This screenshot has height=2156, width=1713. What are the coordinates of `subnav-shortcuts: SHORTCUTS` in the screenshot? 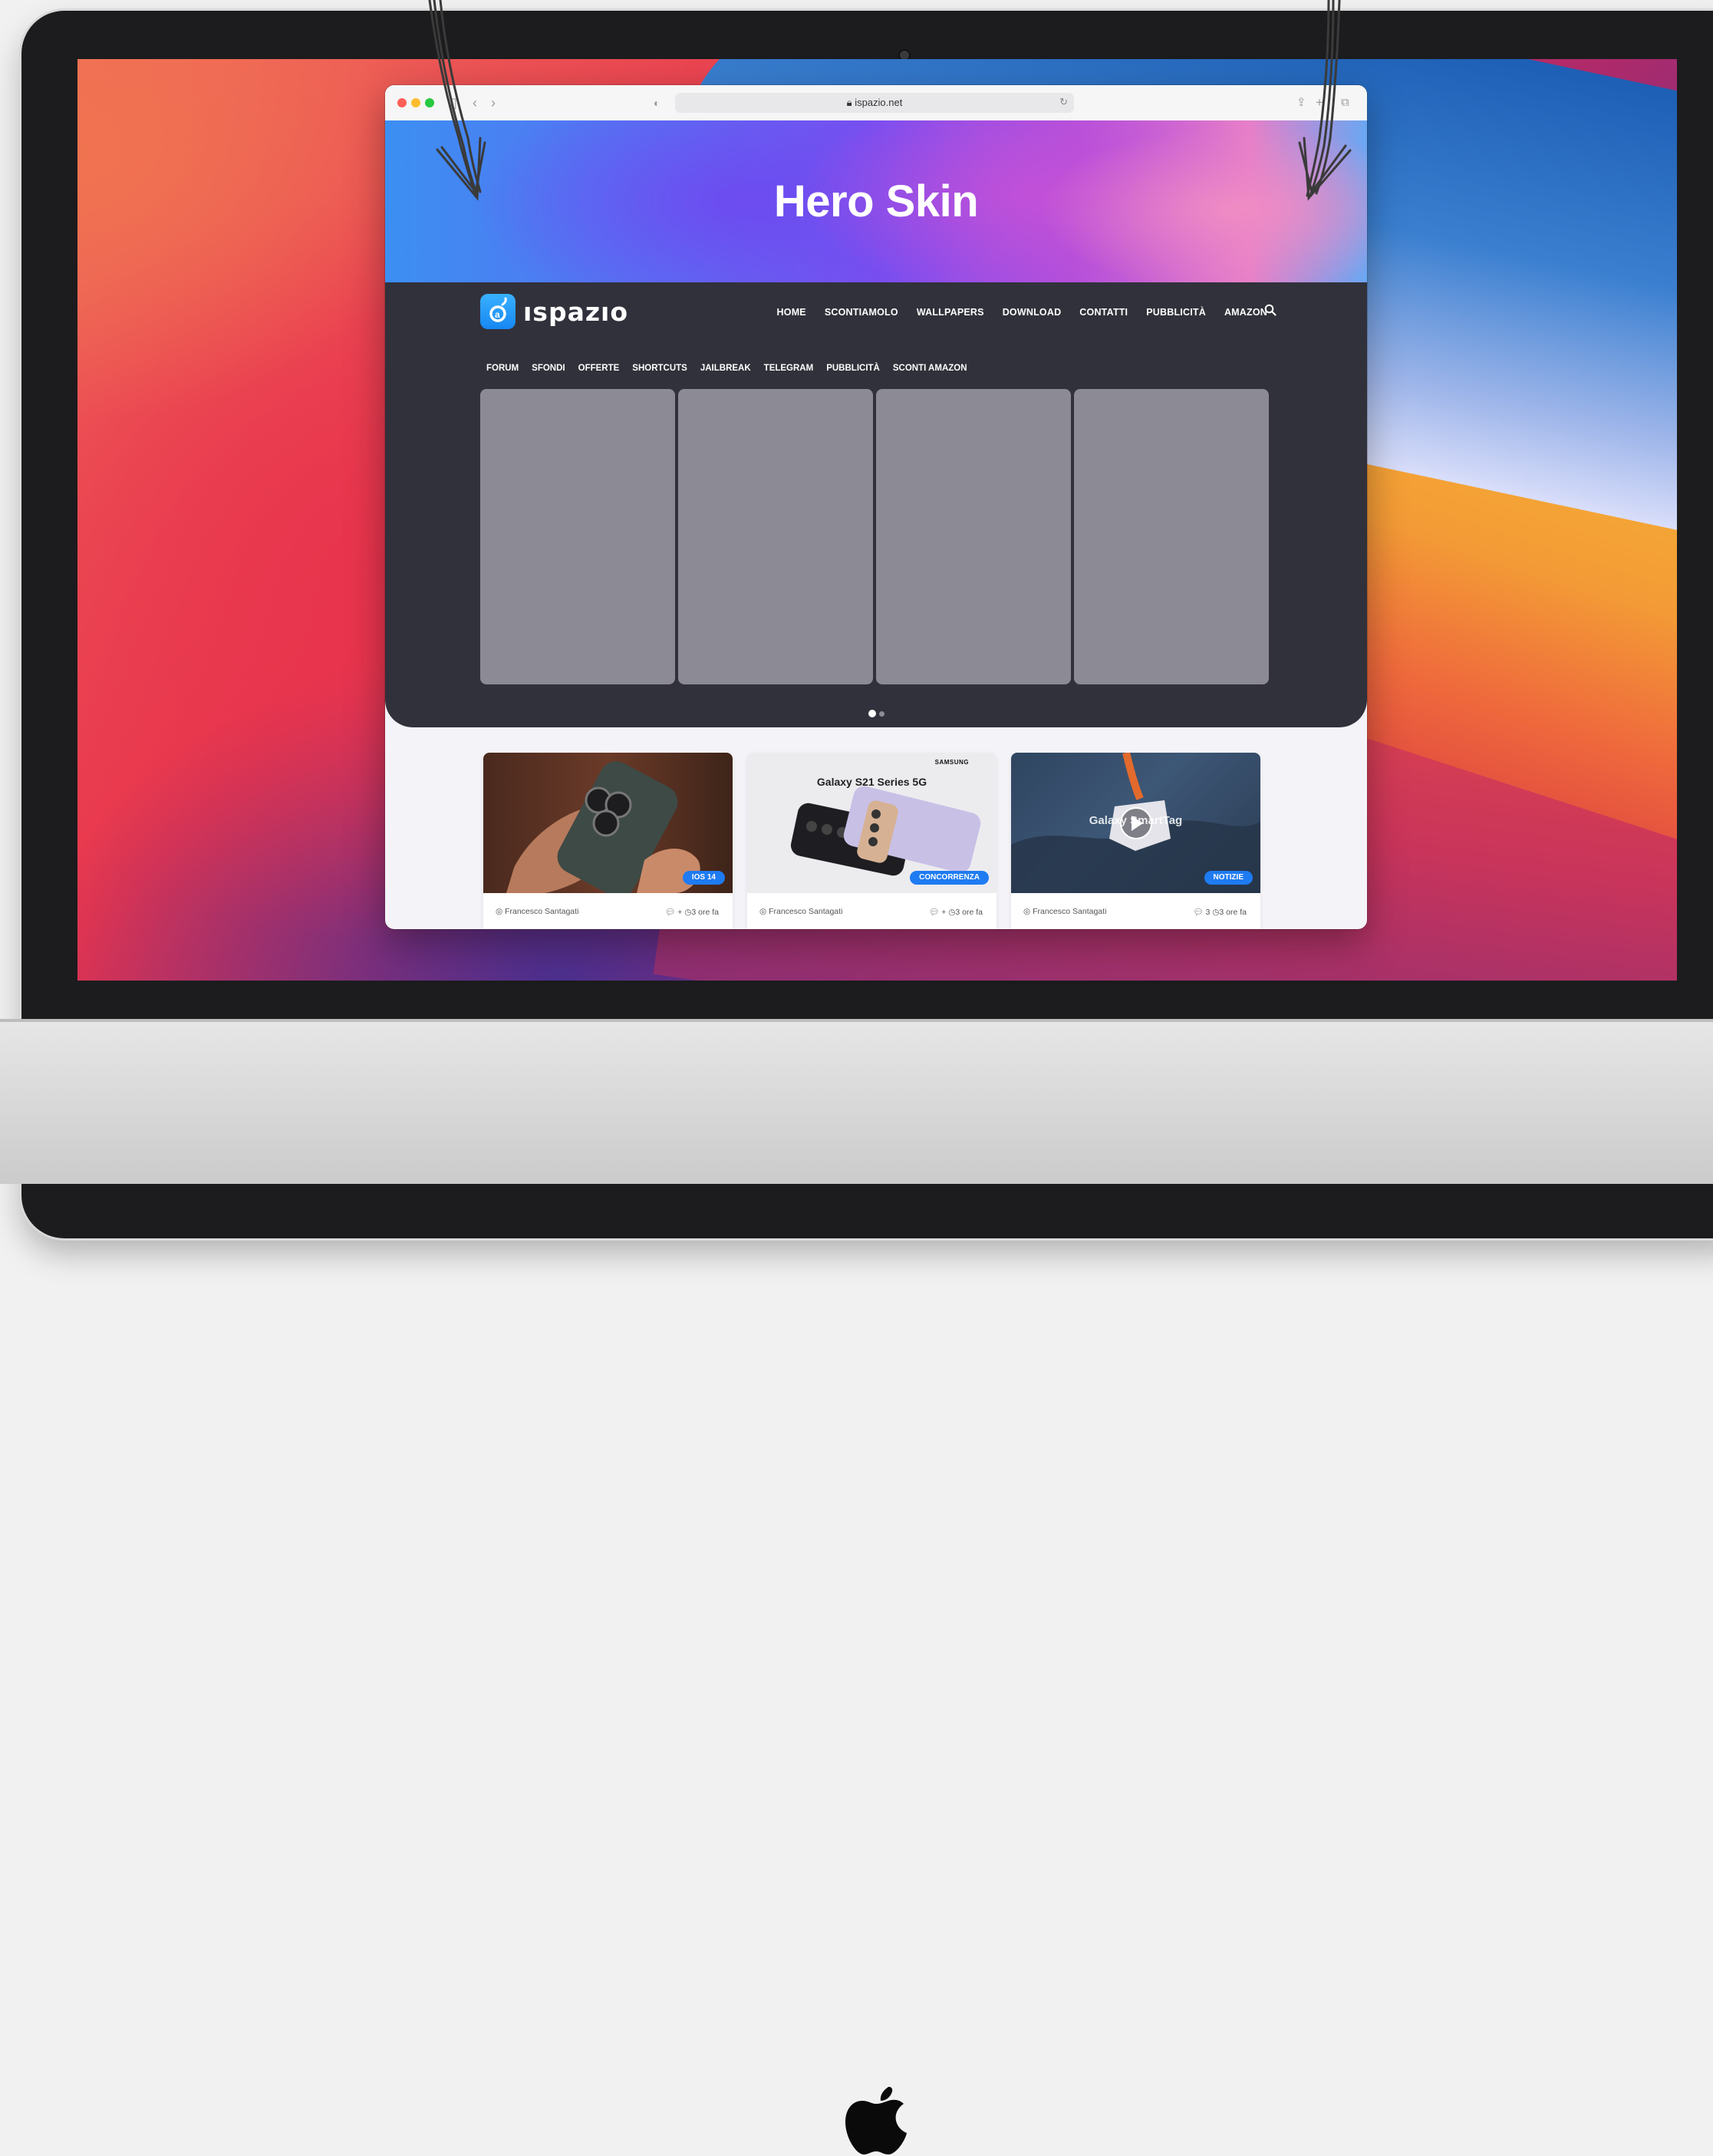 It's located at (659, 368).